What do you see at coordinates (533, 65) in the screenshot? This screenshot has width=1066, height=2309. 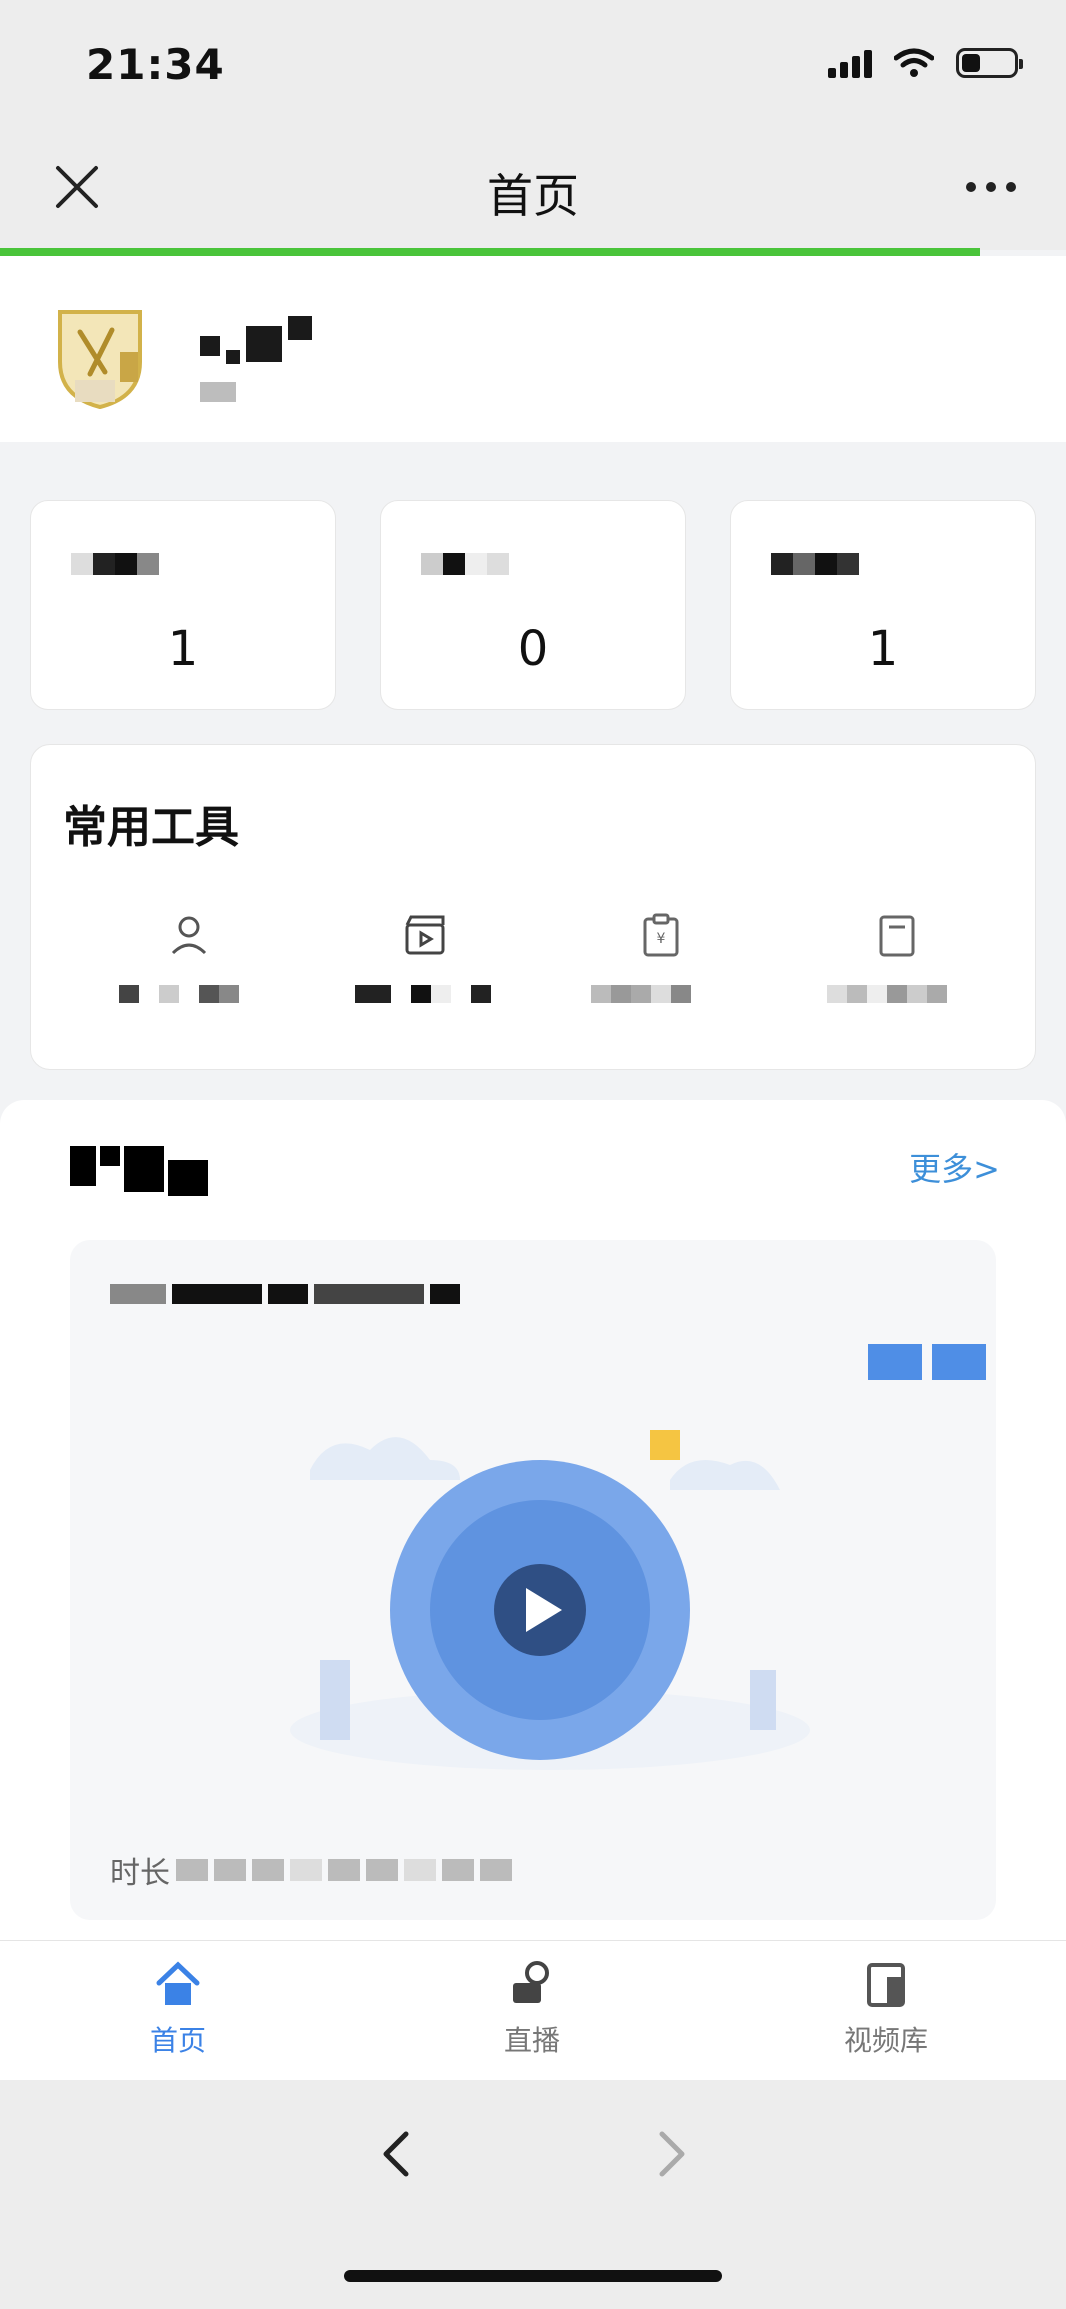 I see `status-bar: 21:34` at bounding box center [533, 65].